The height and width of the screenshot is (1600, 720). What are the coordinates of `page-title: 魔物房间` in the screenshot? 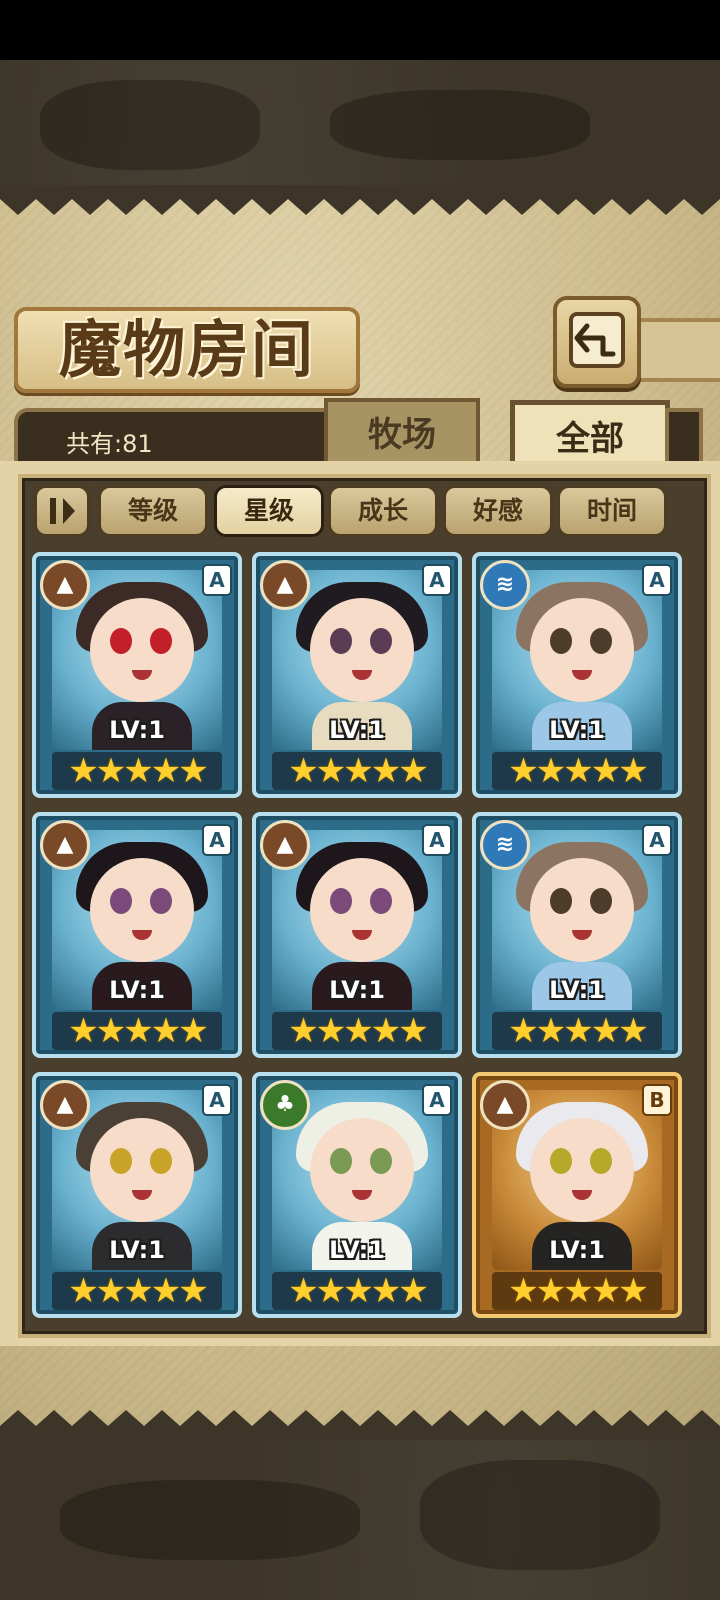 It's located at (186, 349).